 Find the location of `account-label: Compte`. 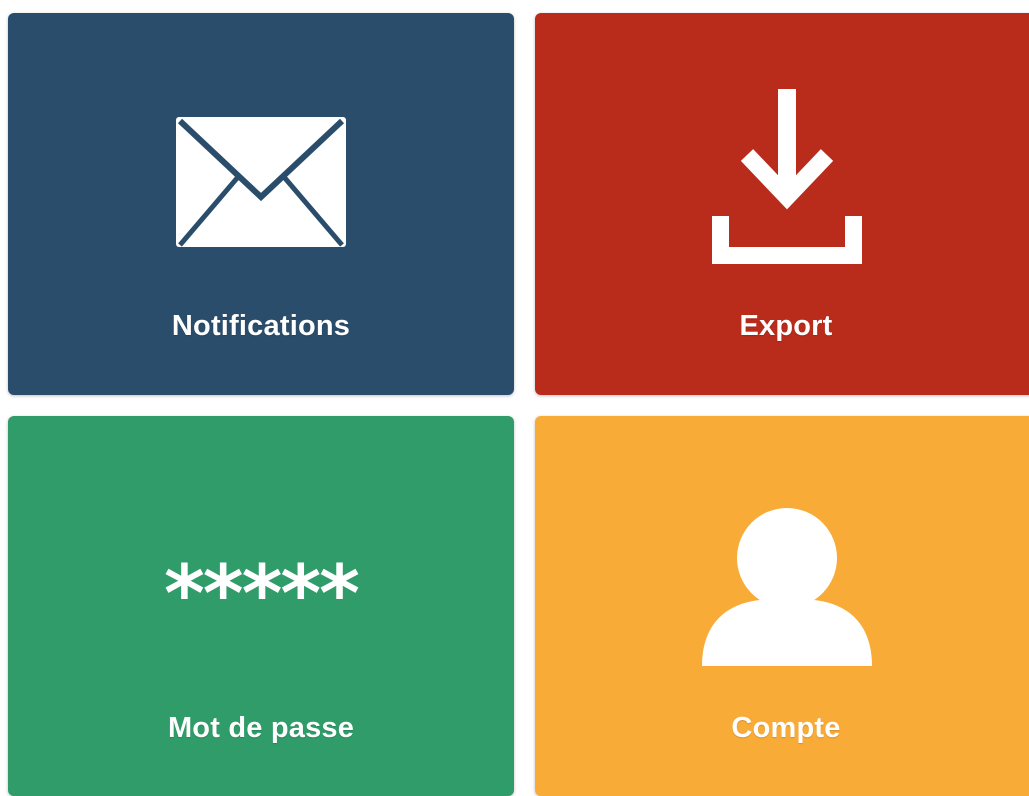

account-label: Compte is located at coordinates (786, 728).